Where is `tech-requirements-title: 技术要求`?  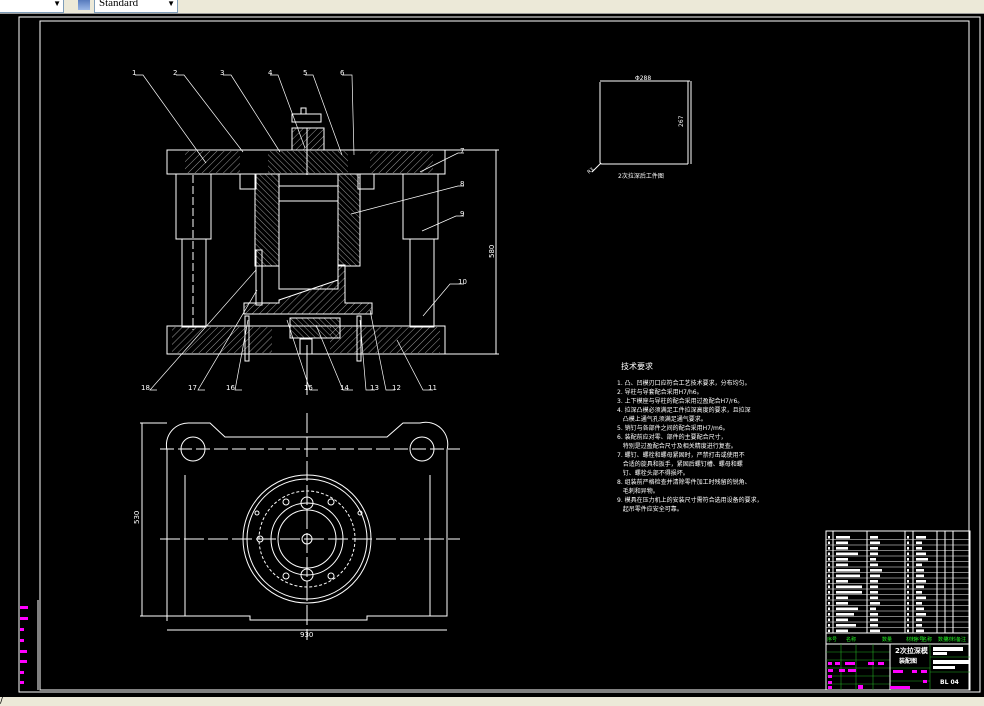 tech-requirements-title: 技术要求 is located at coordinates (637, 366).